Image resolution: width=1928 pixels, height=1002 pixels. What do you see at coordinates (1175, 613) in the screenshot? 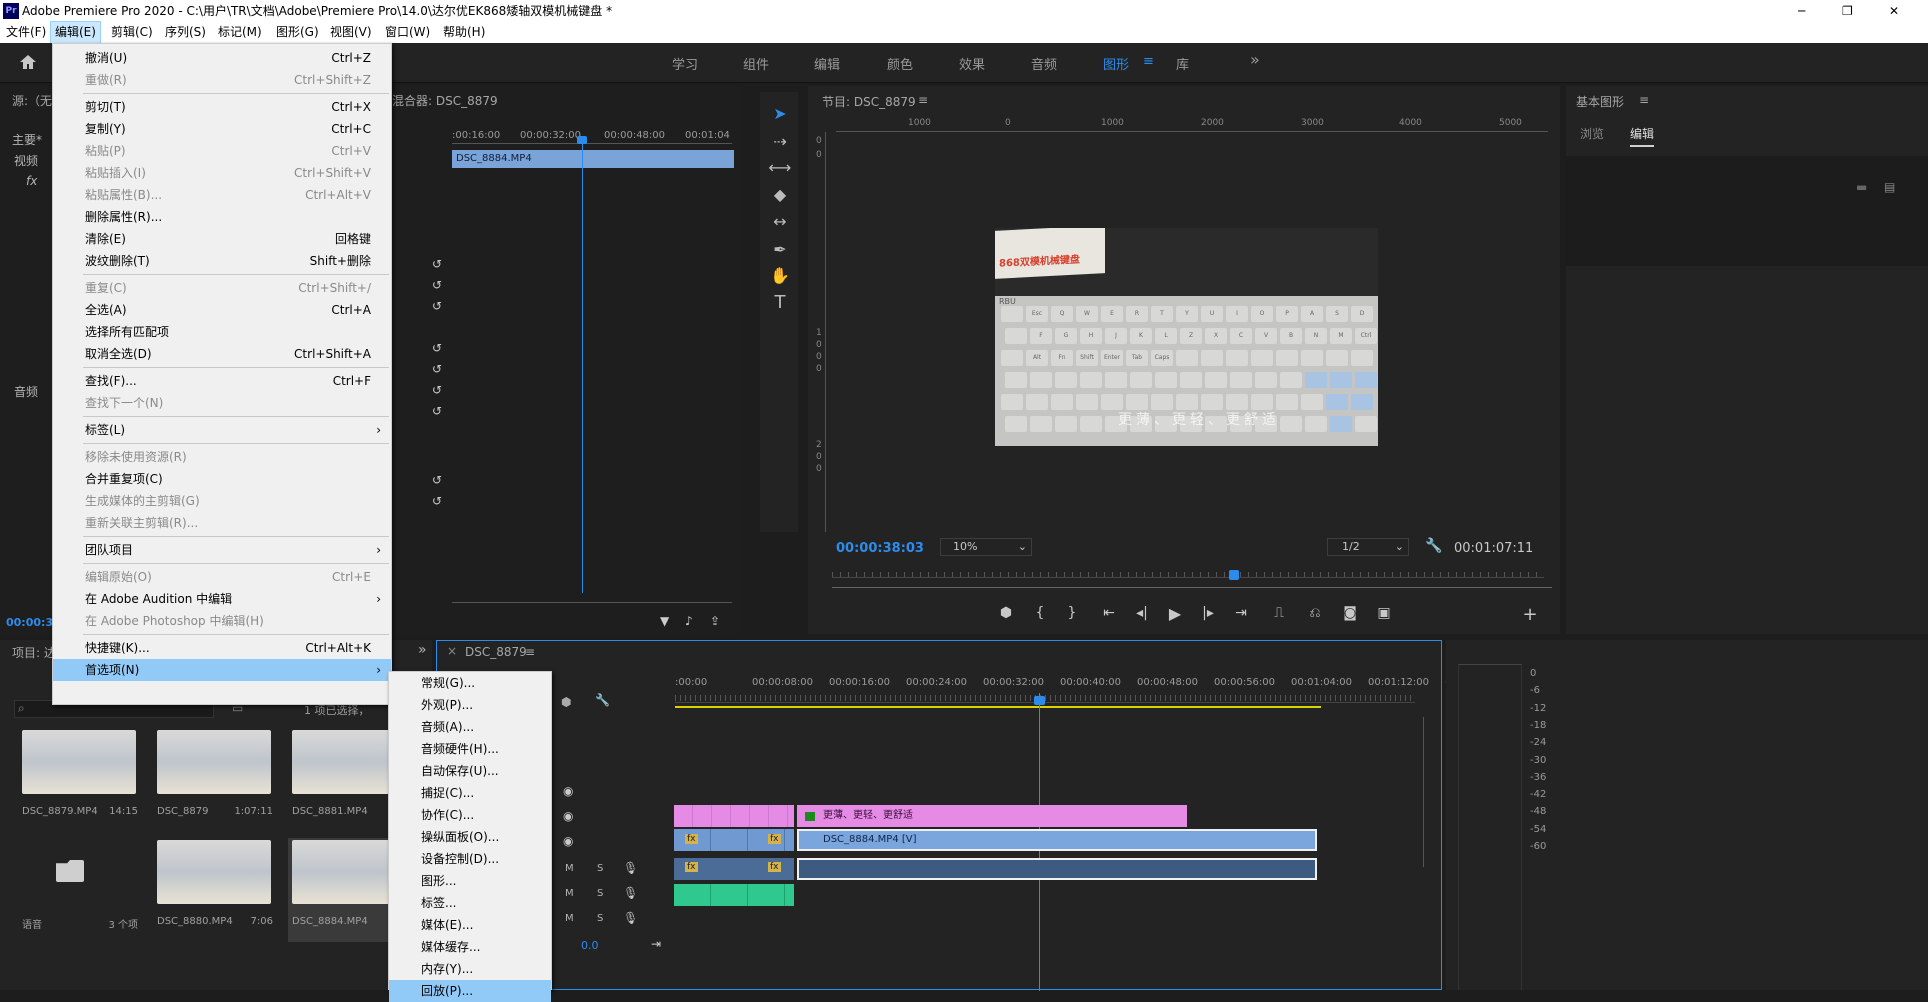
I see `play-icon: ▶` at bounding box center [1175, 613].